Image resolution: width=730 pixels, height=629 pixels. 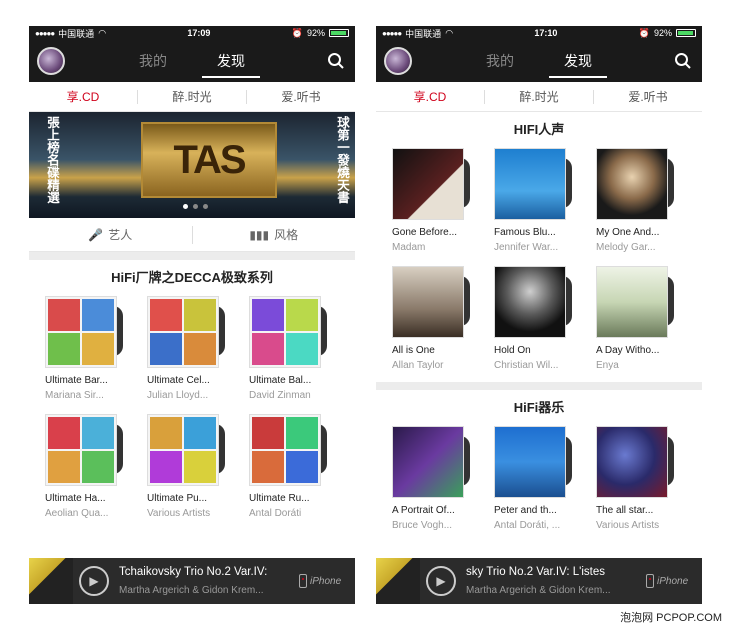 What do you see at coordinates (671, 618) in the screenshot?
I see `watermark: 泡泡网 PCPOP.COM` at bounding box center [671, 618].